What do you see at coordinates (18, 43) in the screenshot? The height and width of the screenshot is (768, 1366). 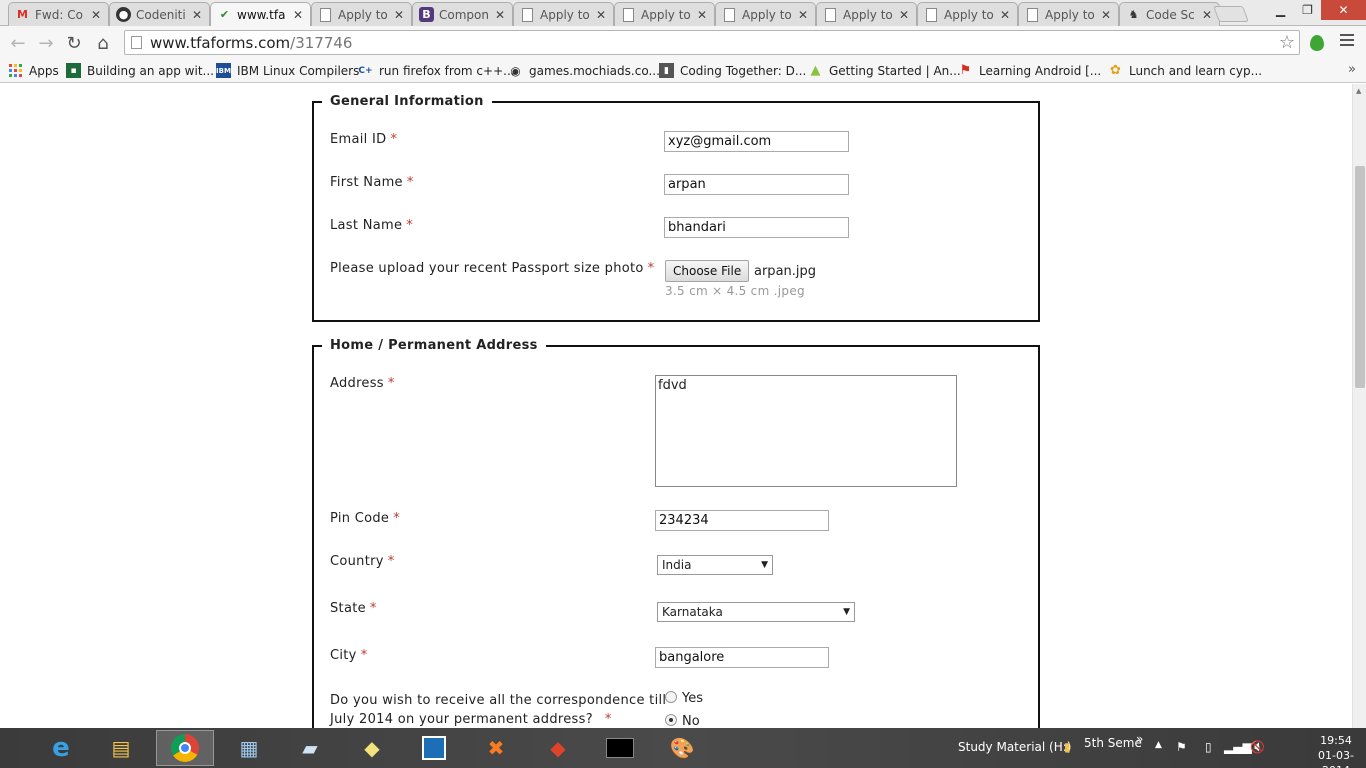 I see `back-icon: ←` at bounding box center [18, 43].